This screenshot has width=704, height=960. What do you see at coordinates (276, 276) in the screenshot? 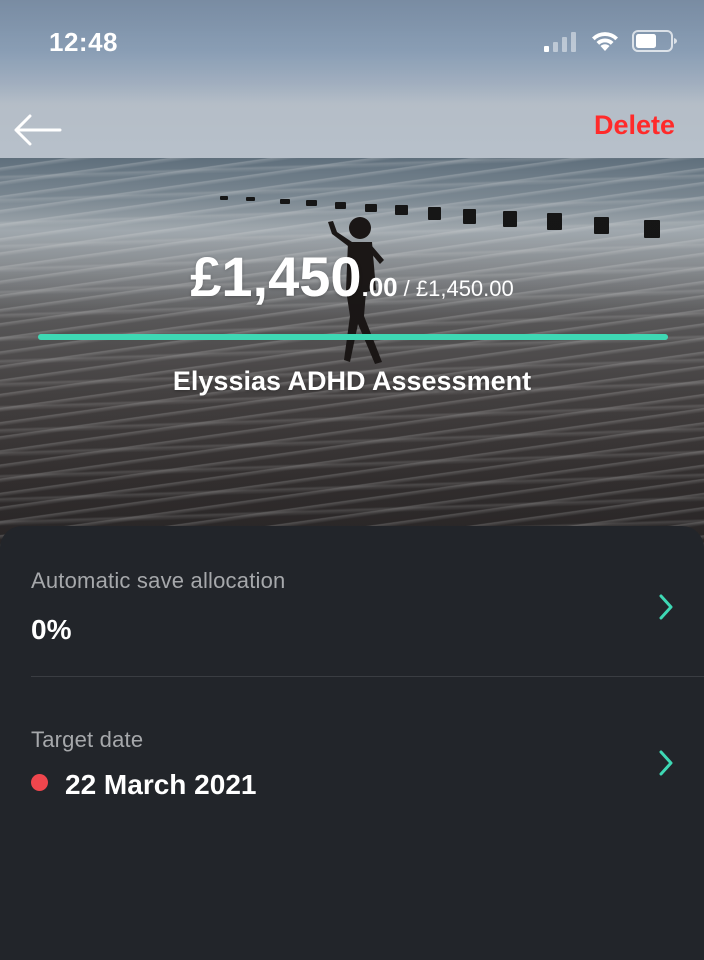
I see `amount-saved: £1,450` at bounding box center [276, 276].